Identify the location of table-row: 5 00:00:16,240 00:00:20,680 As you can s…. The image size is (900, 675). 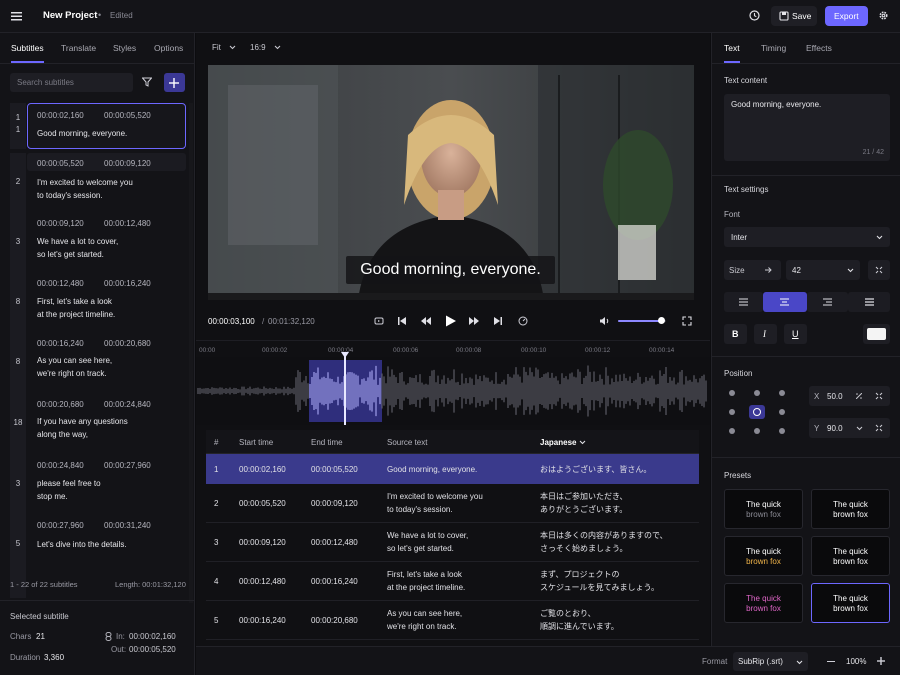
(452, 620).